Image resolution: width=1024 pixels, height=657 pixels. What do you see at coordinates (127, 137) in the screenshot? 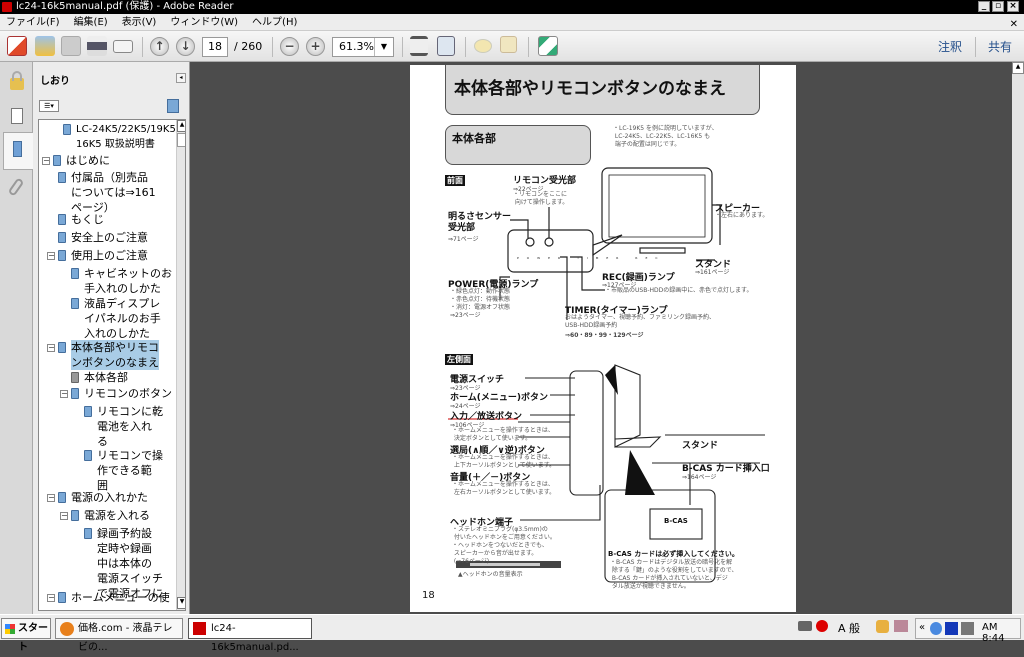
I see `bookmark-item: LC-24K5/22K5/19K5/ 16K5 取扱説明書` at bounding box center [127, 137].